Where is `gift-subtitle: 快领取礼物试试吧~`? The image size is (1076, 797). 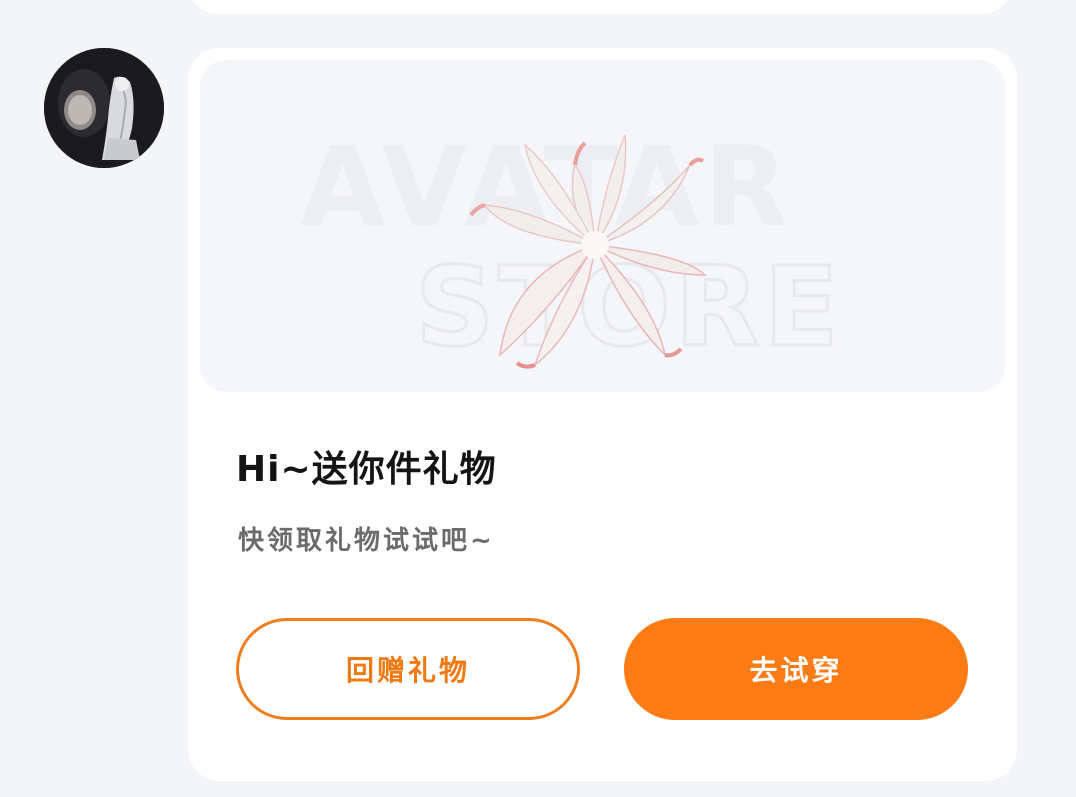
gift-subtitle: 快领取礼物试试吧~ is located at coordinates (366, 541).